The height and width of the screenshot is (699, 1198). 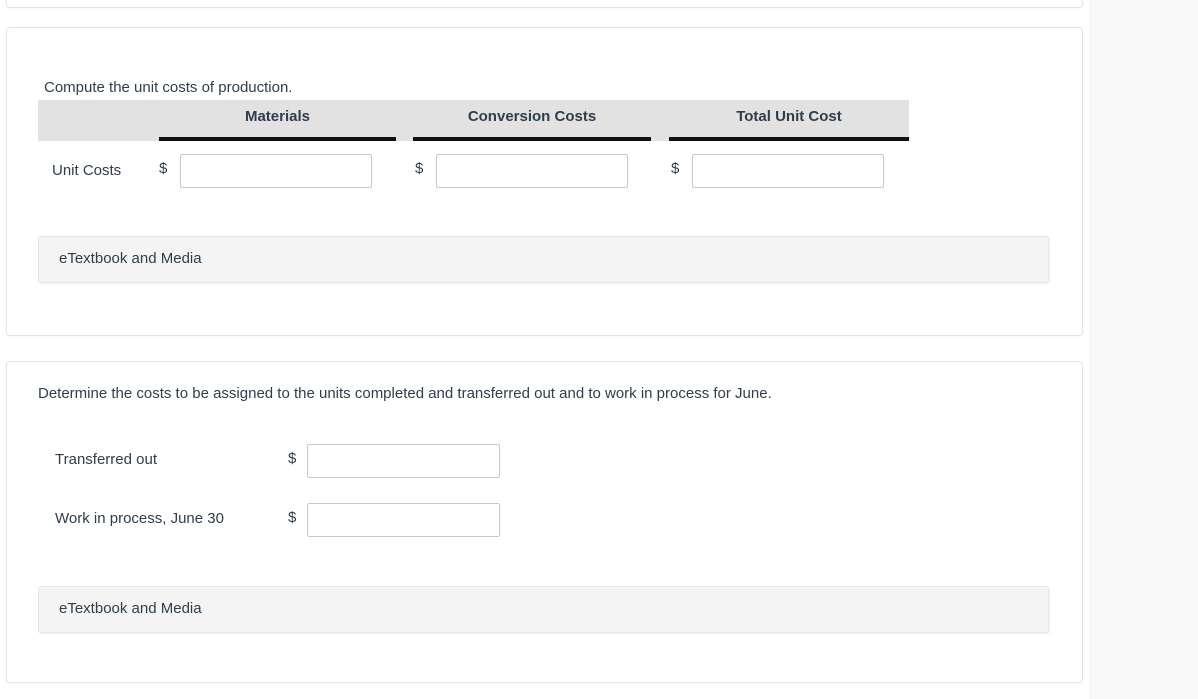 What do you see at coordinates (403, 520) in the screenshot?
I see `work-in-process-june-30-input` at bounding box center [403, 520].